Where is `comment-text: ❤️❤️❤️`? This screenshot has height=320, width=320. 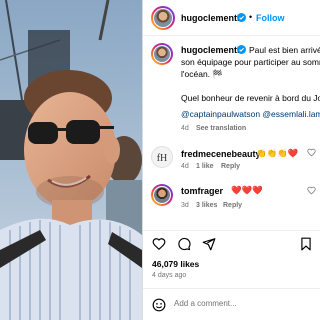
comment-text: ❤️❤️❤️ is located at coordinates (247, 190).